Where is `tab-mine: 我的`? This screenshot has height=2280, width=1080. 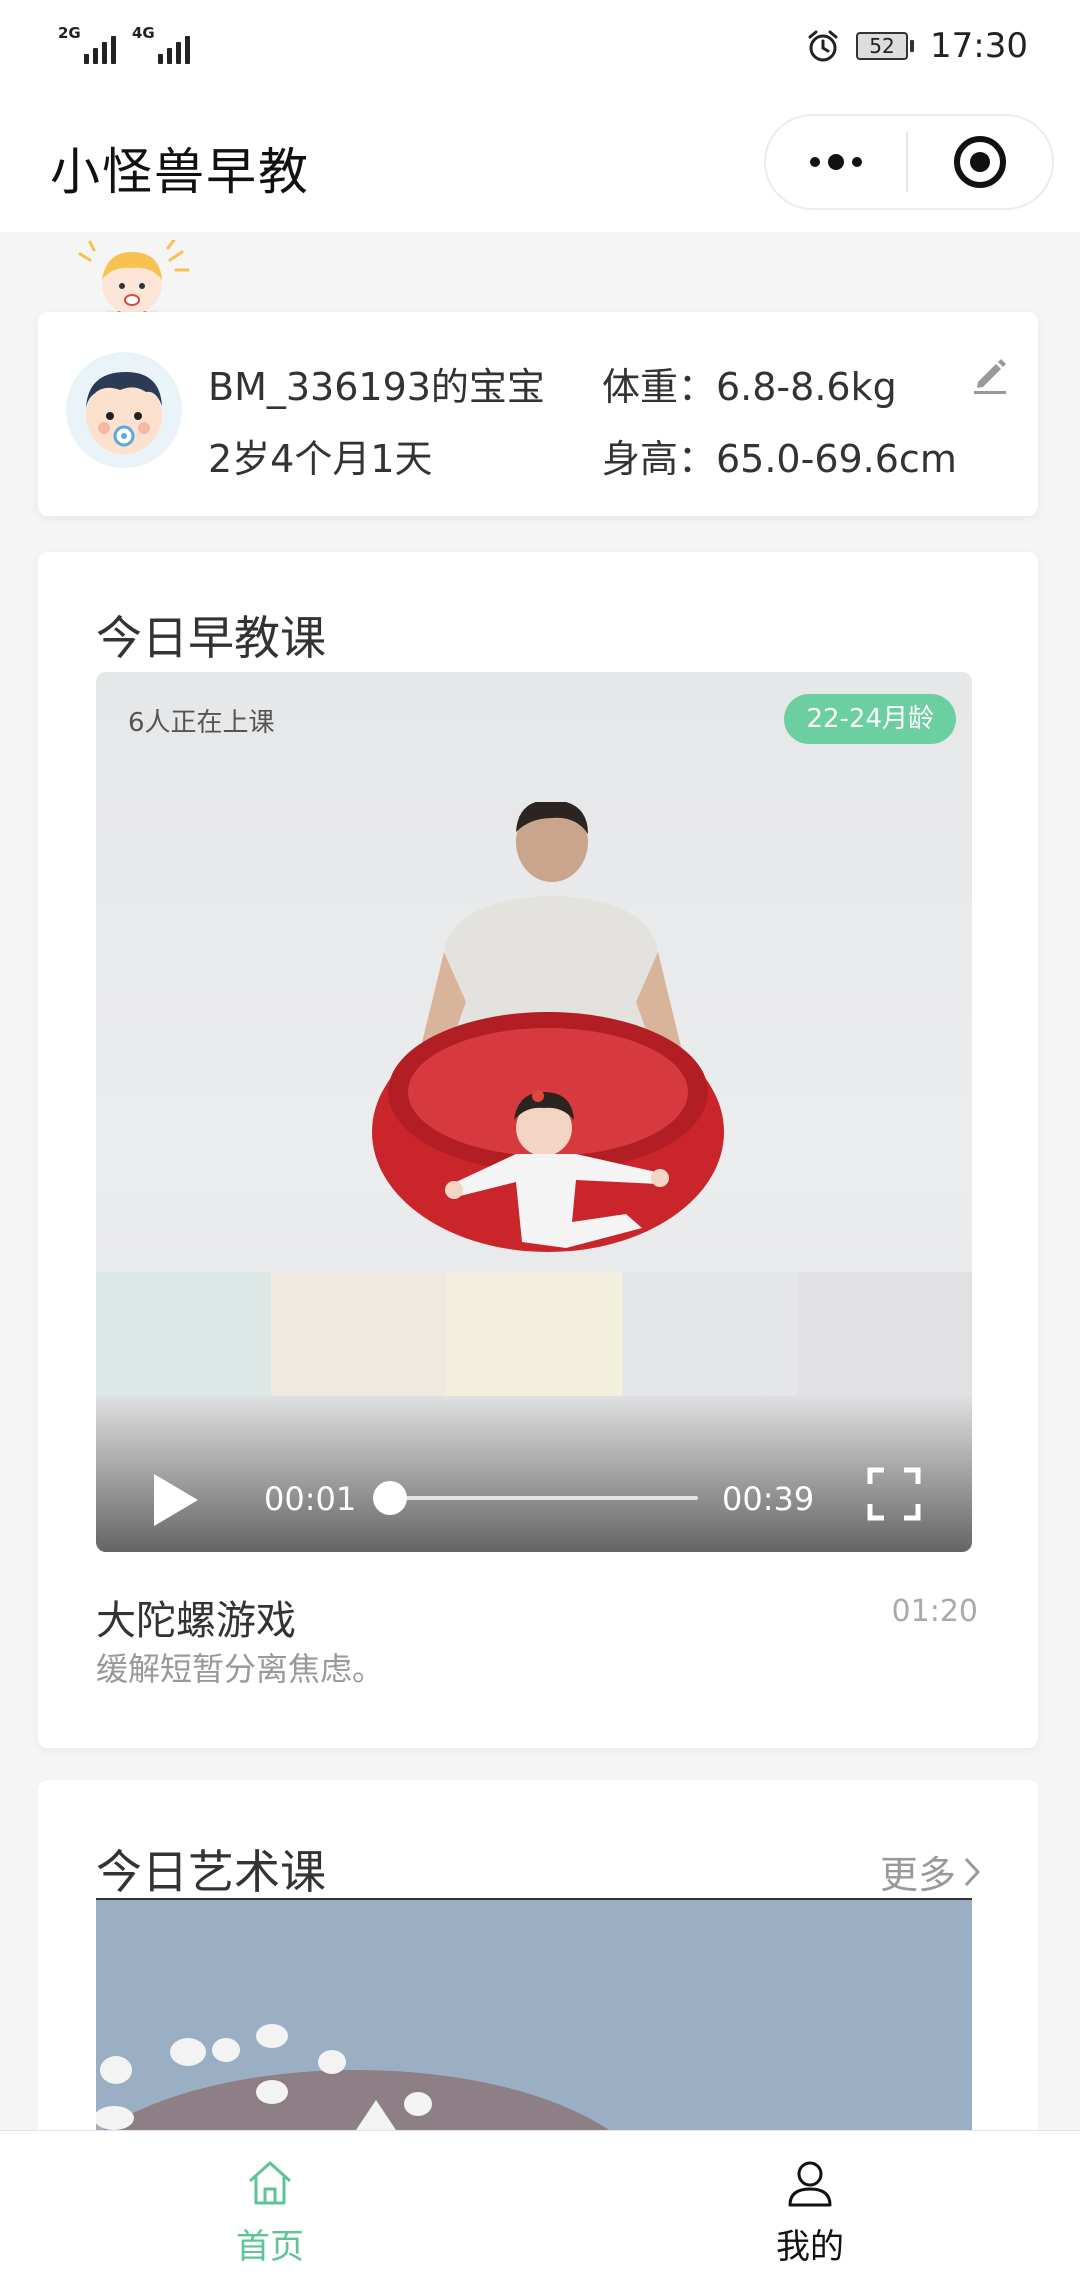 tab-mine: 我的 is located at coordinates (810, 2205).